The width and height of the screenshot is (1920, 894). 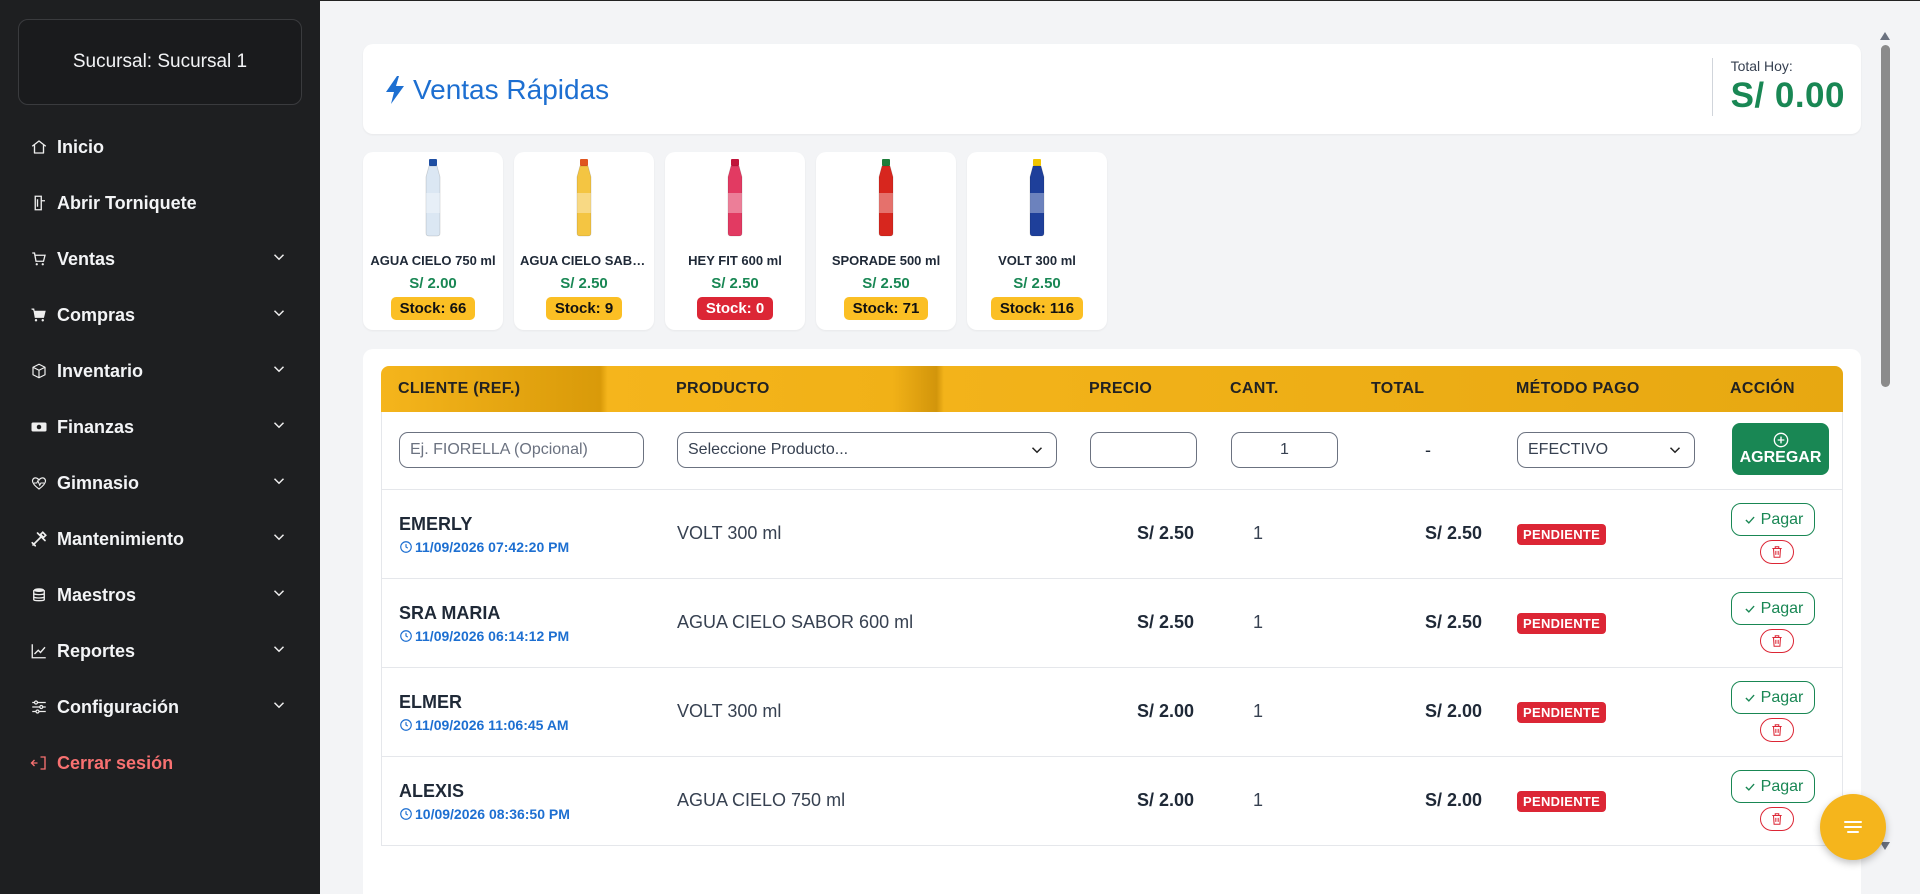 What do you see at coordinates (1885, 36) in the screenshot?
I see `scroll-up-arrow` at bounding box center [1885, 36].